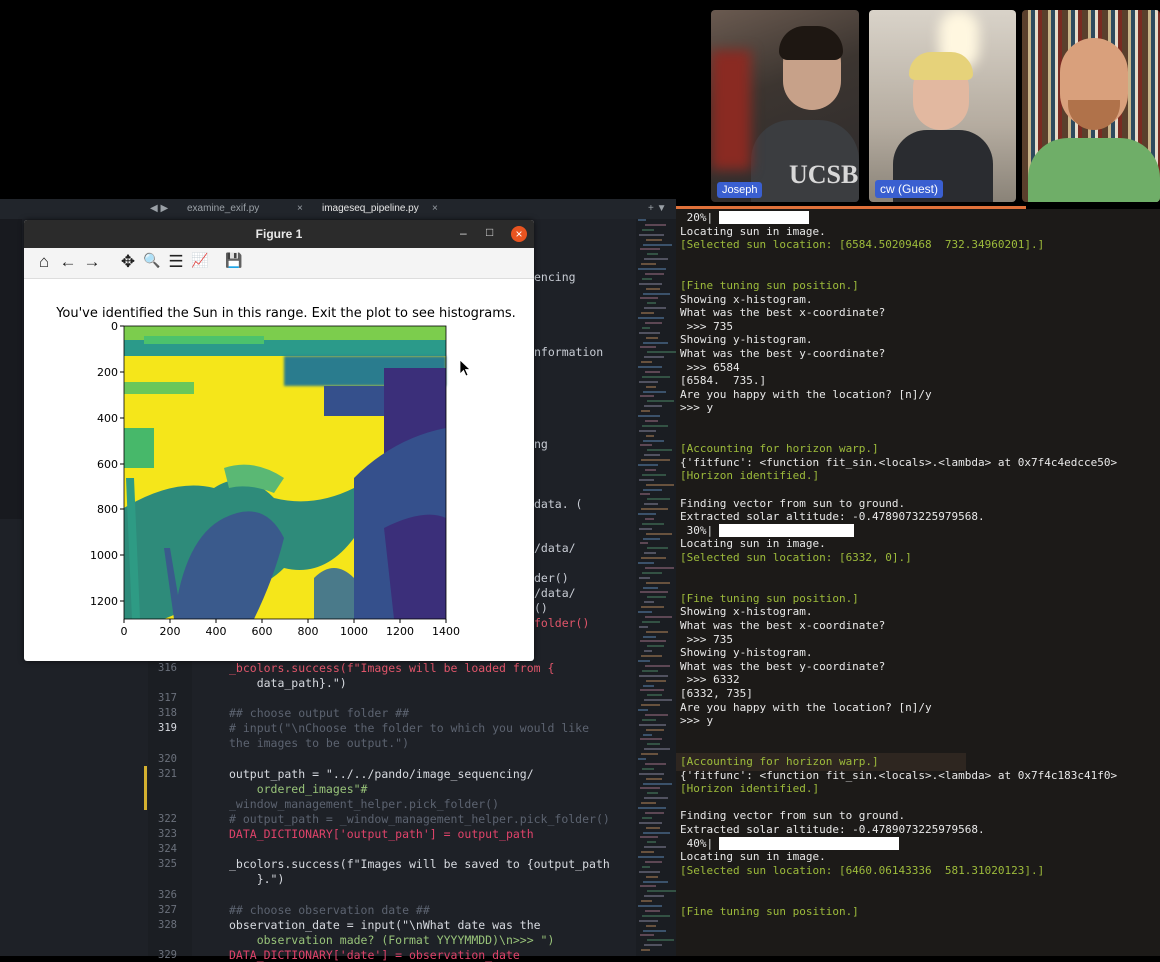  What do you see at coordinates (167, 668) in the screenshot?
I see `line-number: 316` at bounding box center [167, 668].